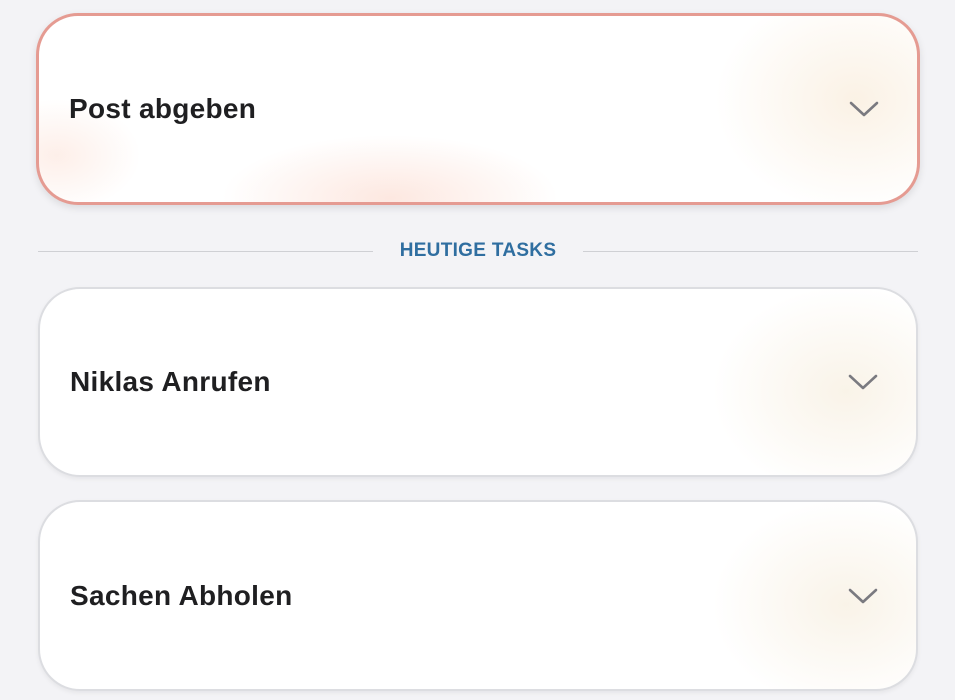 This screenshot has height=700, width=955. What do you see at coordinates (750, 251) in the screenshot?
I see `divider-line-right` at bounding box center [750, 251].